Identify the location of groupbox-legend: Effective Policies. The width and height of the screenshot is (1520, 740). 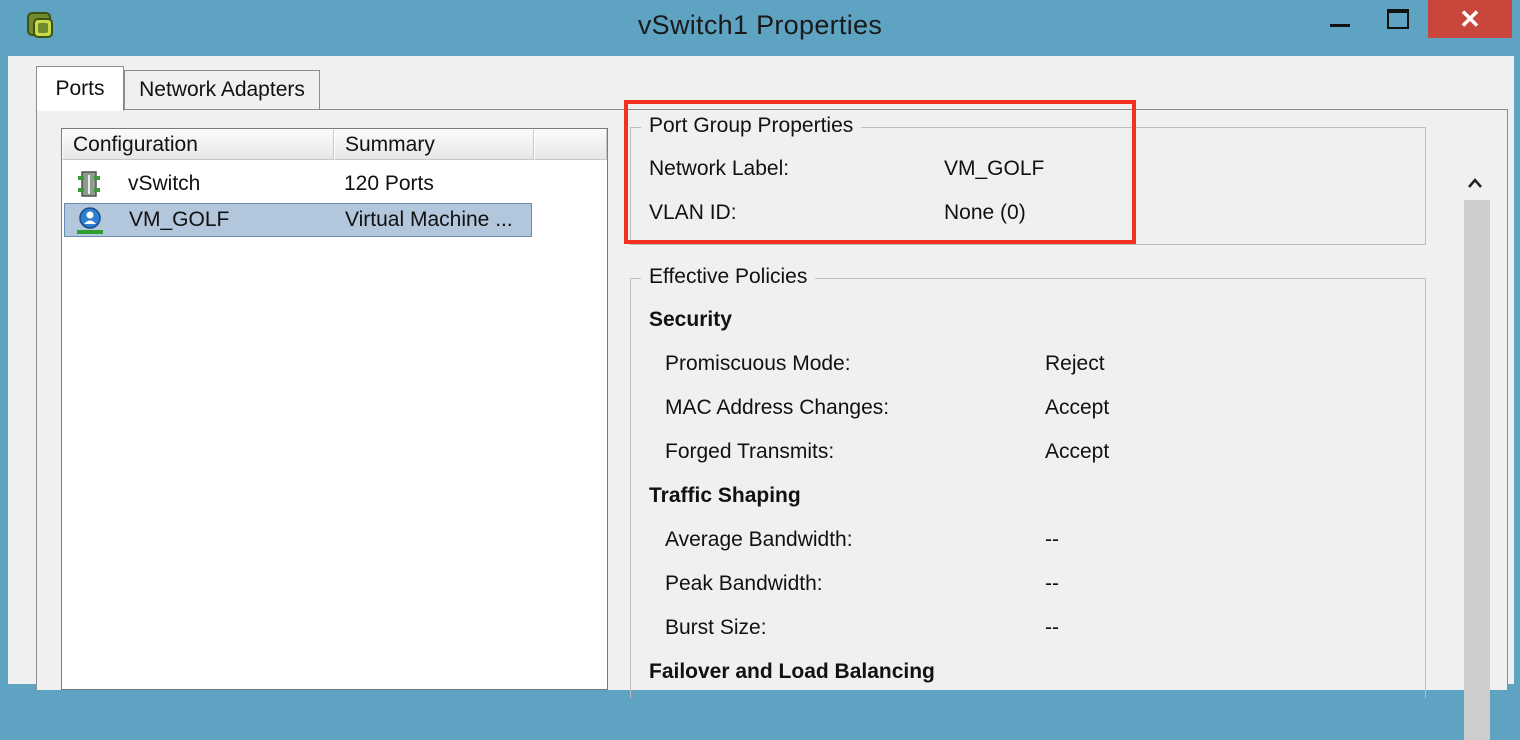
(728, 277).